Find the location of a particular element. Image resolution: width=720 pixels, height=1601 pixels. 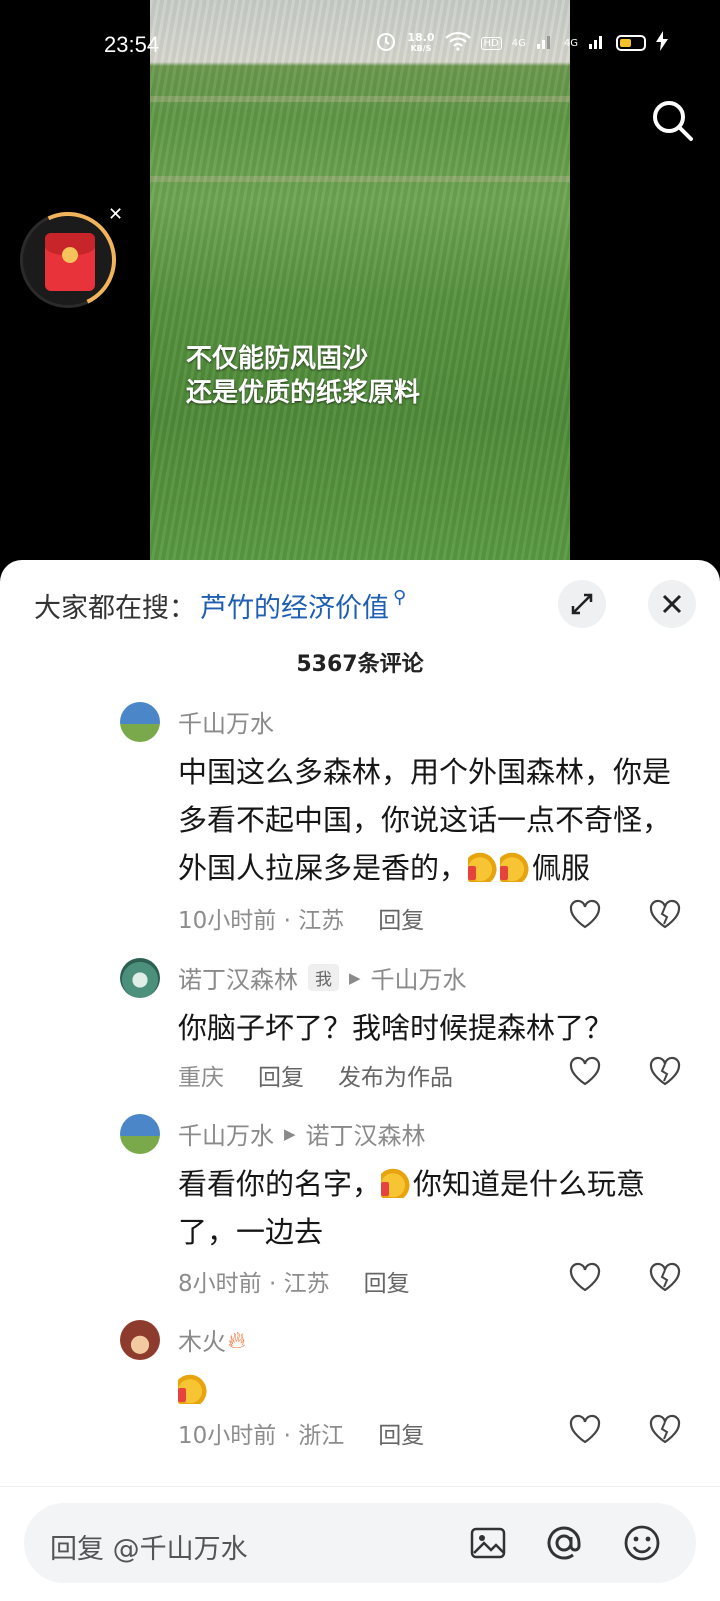

close-button is located at coordinates (672, 604).